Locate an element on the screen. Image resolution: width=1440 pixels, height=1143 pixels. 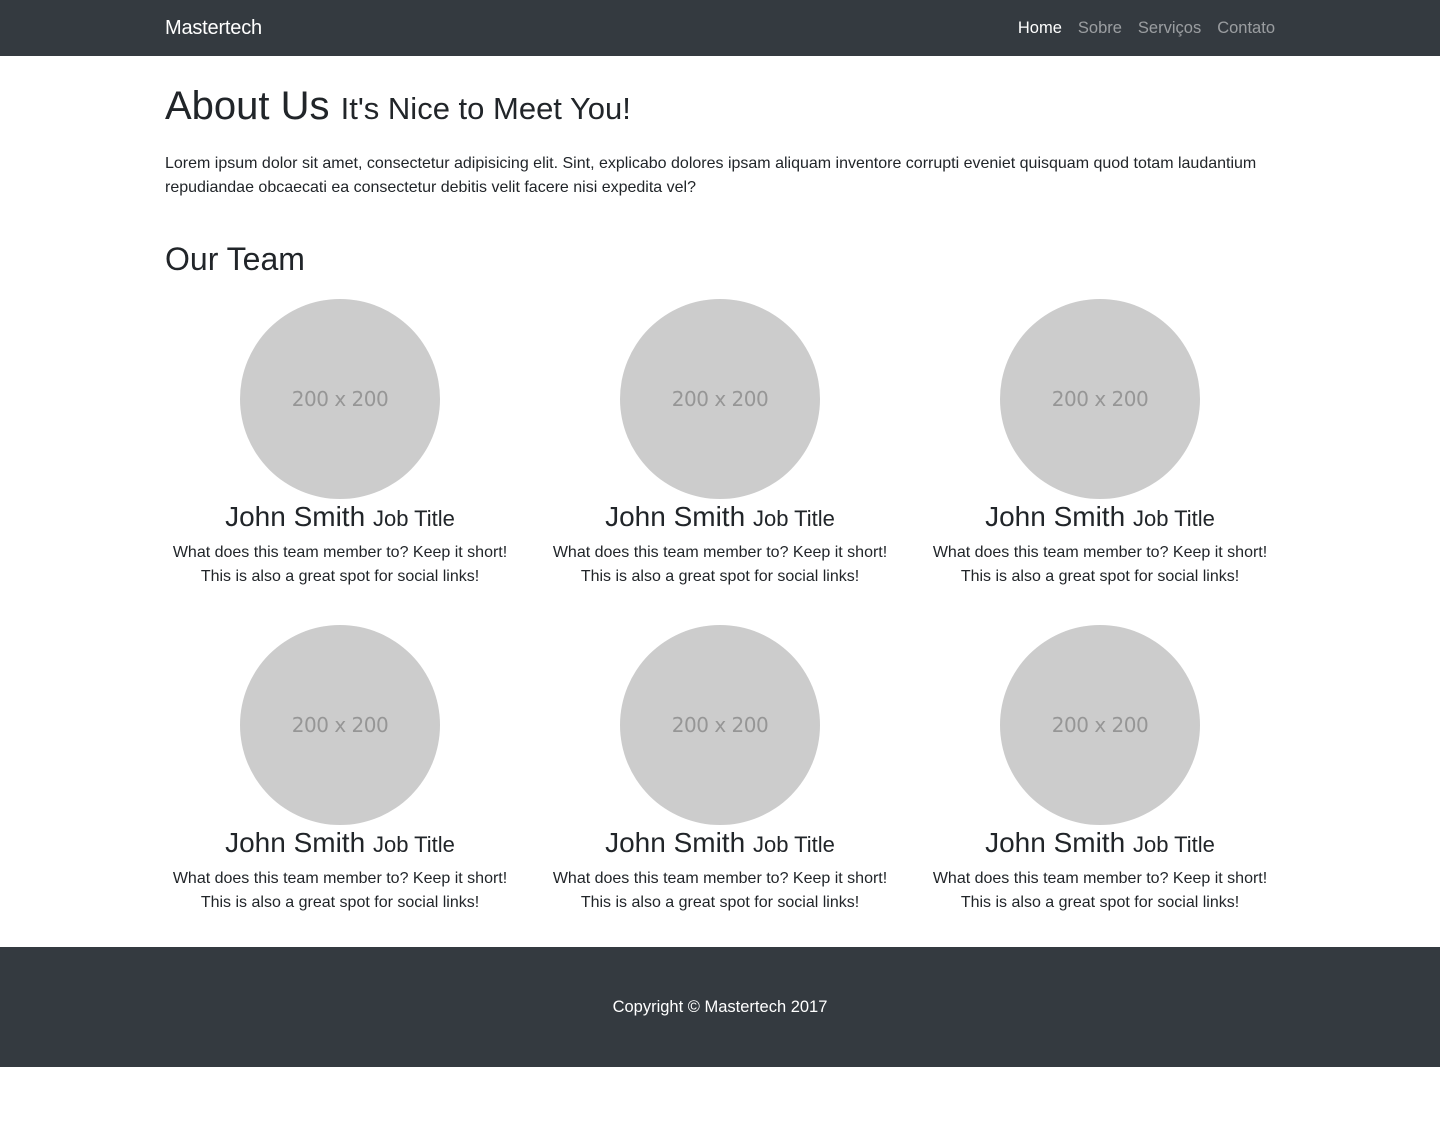
footer: Copyright © Mastertech 2017 is located at coordinates (720, 1007).